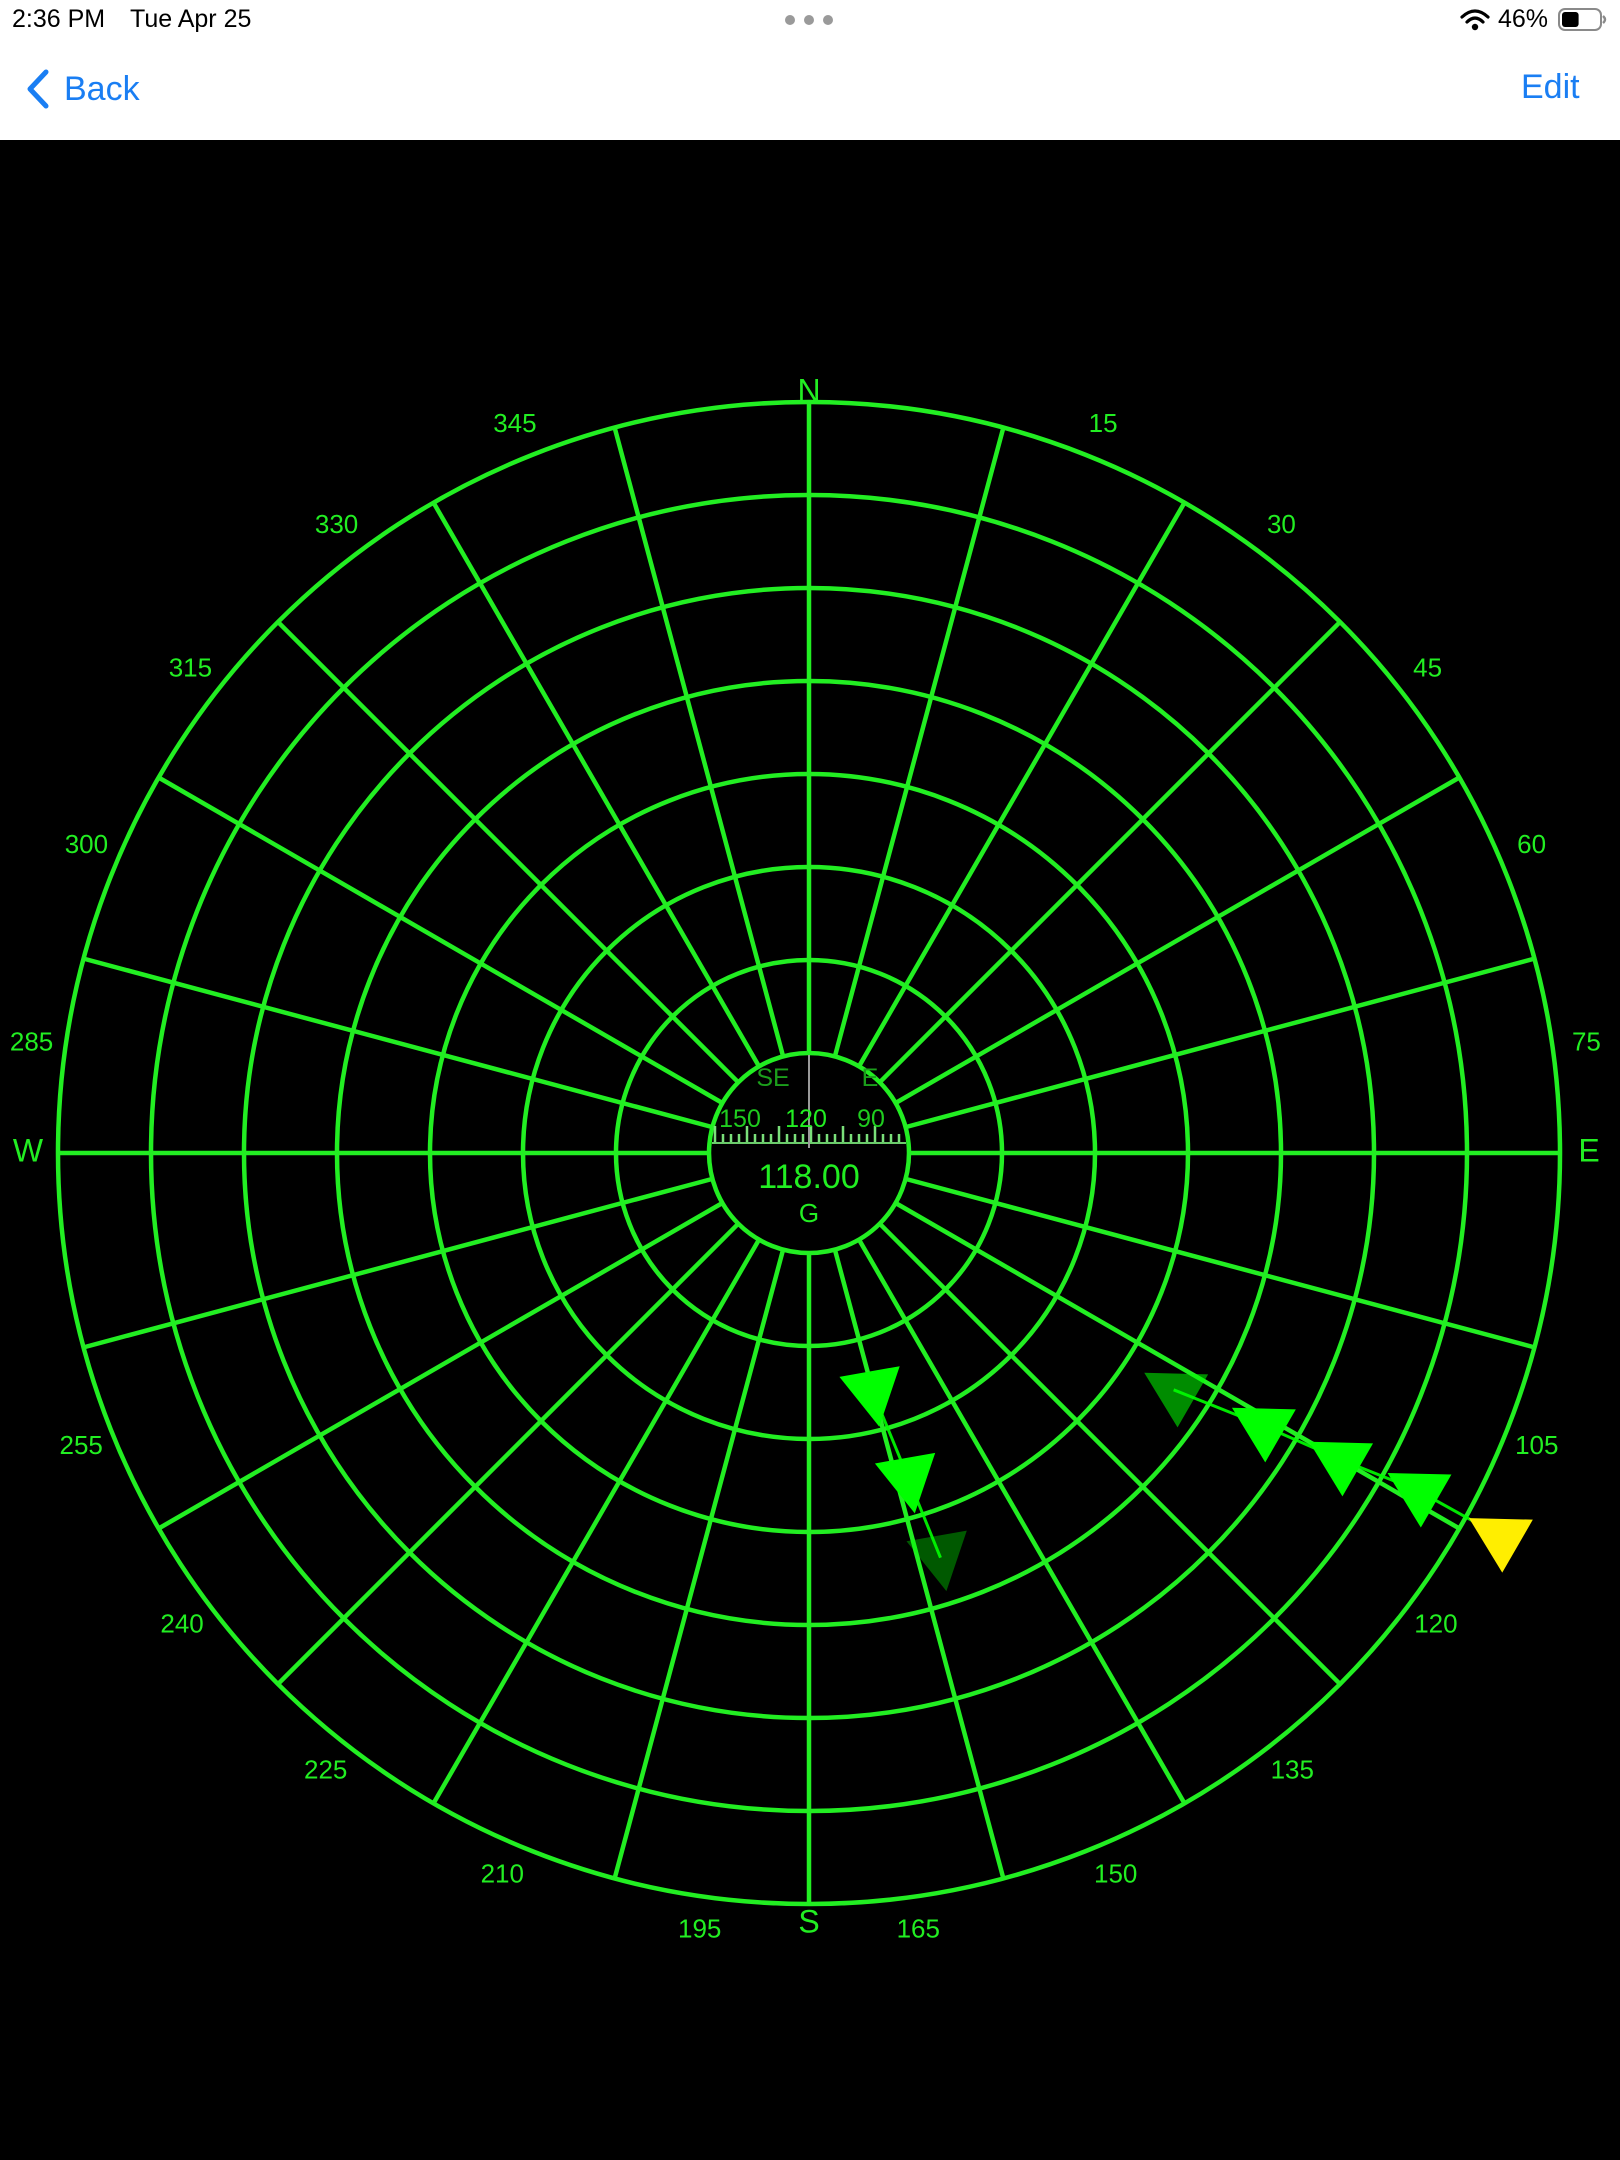 The width and height of the screenshot is (1620, 2160). What do you see at coordinates (1582, 19) in the screenshot?
I see `battery-icon` at bounding box center [1582, 19].